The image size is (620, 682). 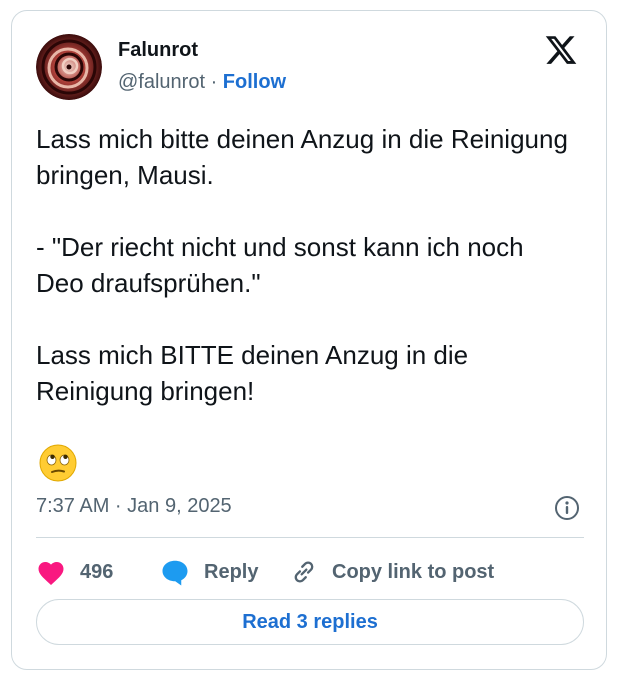 I want to click on reply-button: Reply, so click(x=209, y=572).